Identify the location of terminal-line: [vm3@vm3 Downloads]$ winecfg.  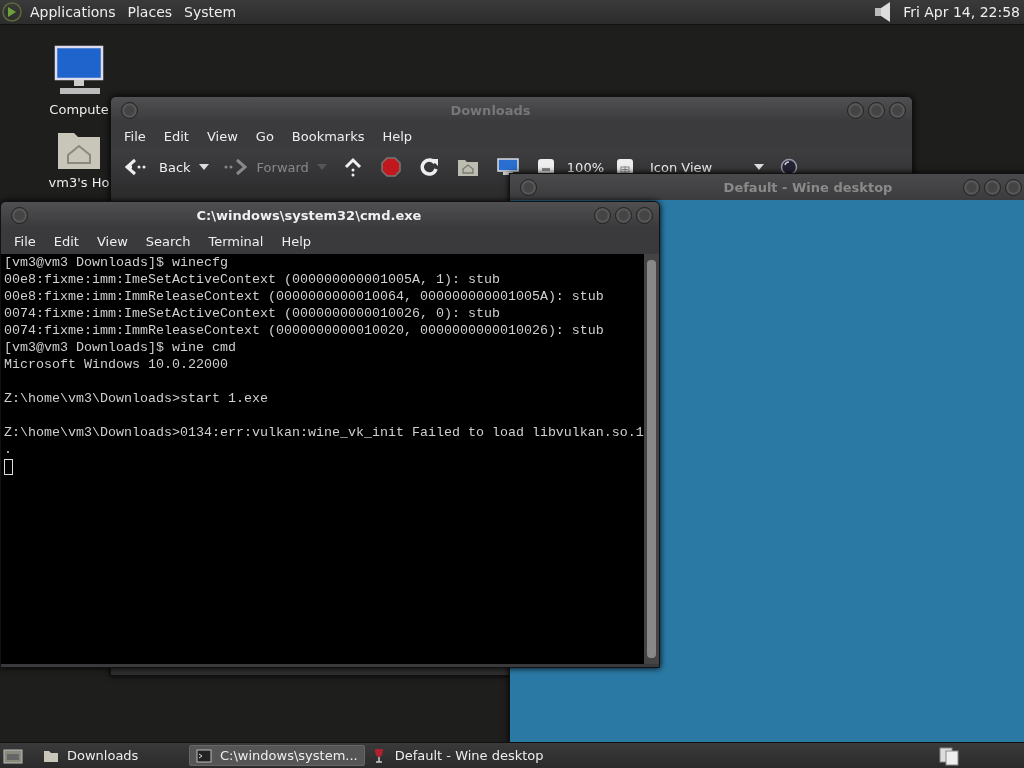
(116, 262).